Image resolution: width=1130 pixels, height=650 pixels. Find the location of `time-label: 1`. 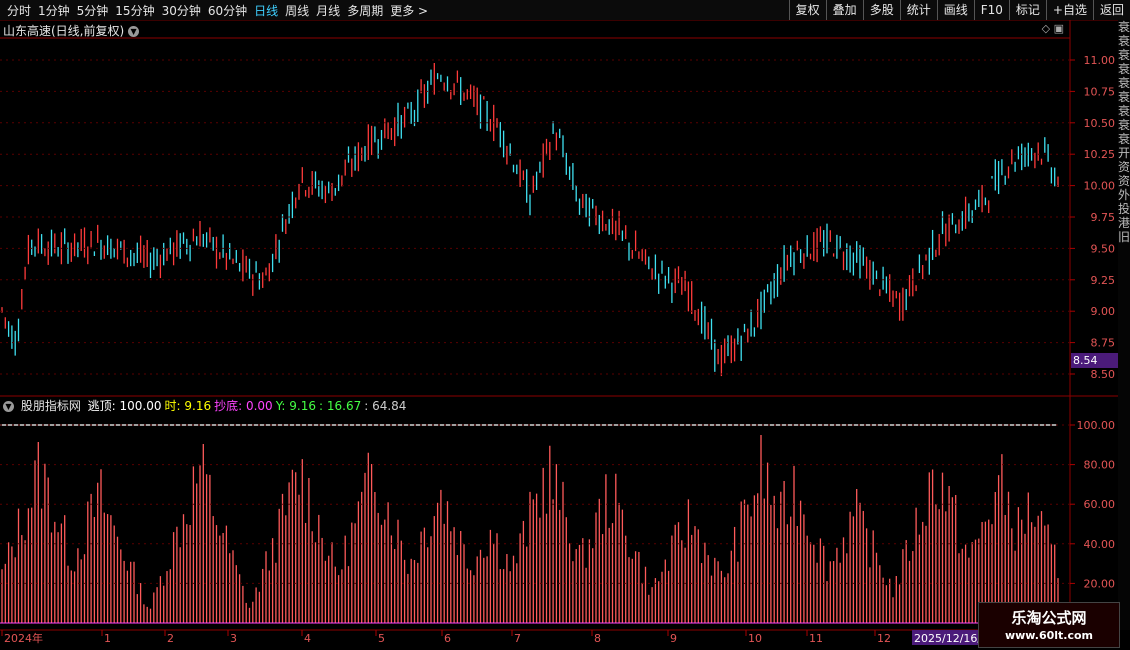

time-label: 1 is located at coordinates (107, 638).